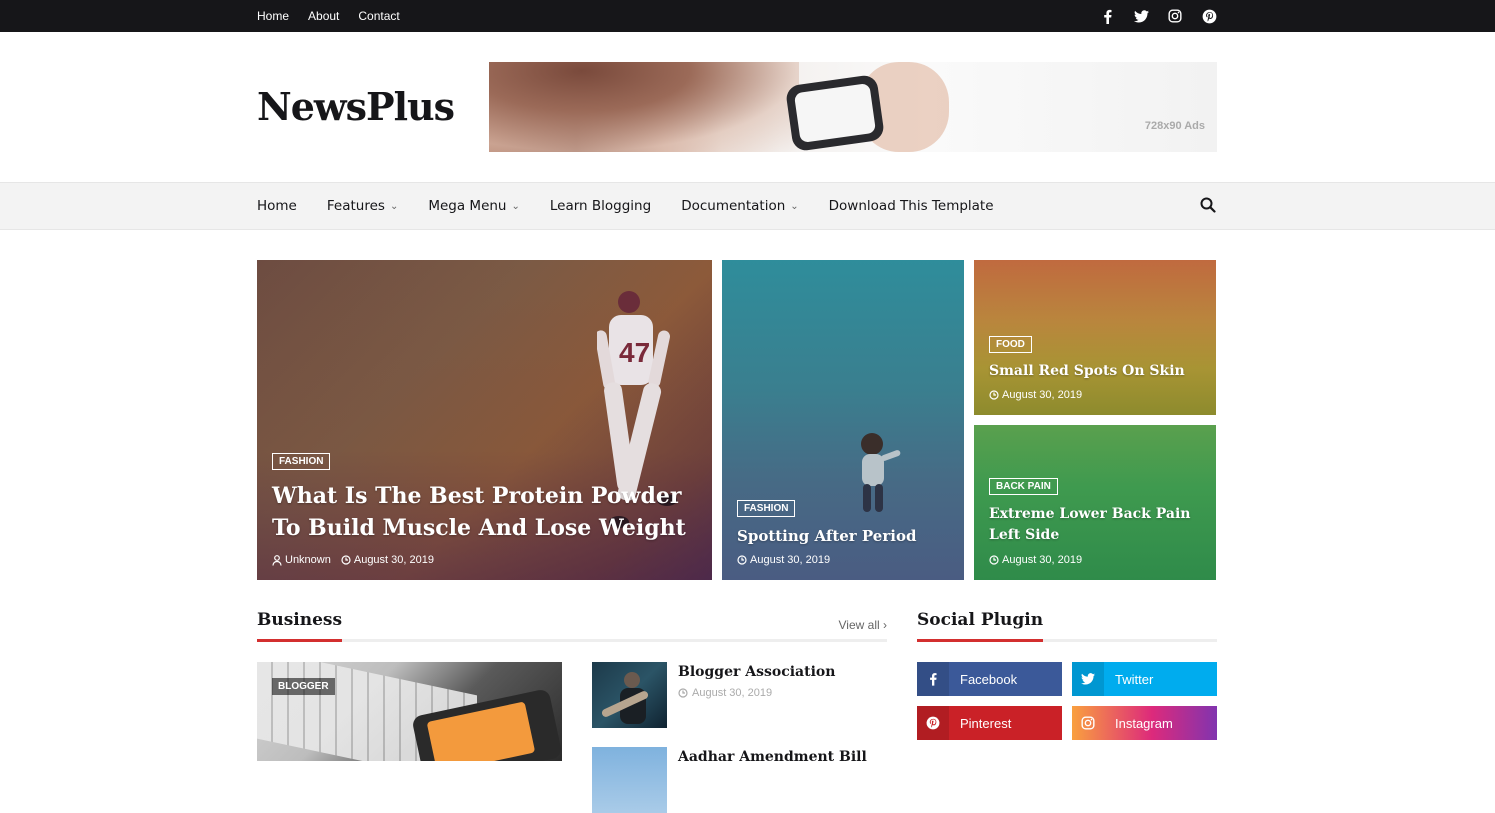  I want to click on ad-image-phone, so click(835, 112).